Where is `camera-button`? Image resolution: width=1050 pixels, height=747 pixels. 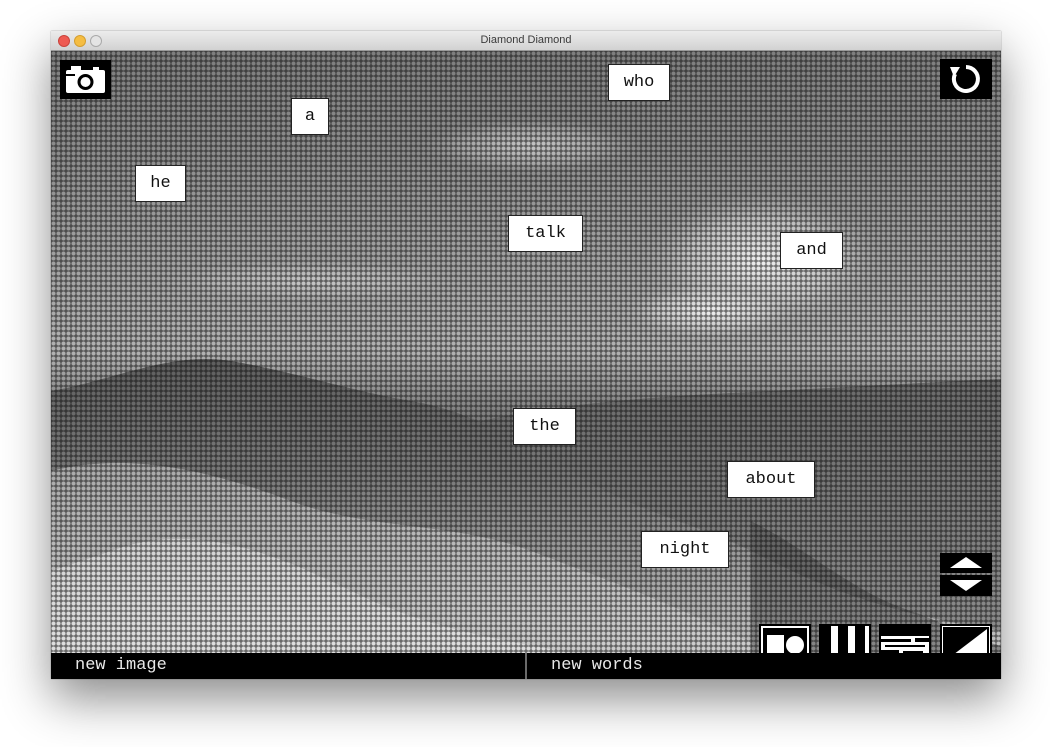
camera-button is located at coordinates (85, 79).